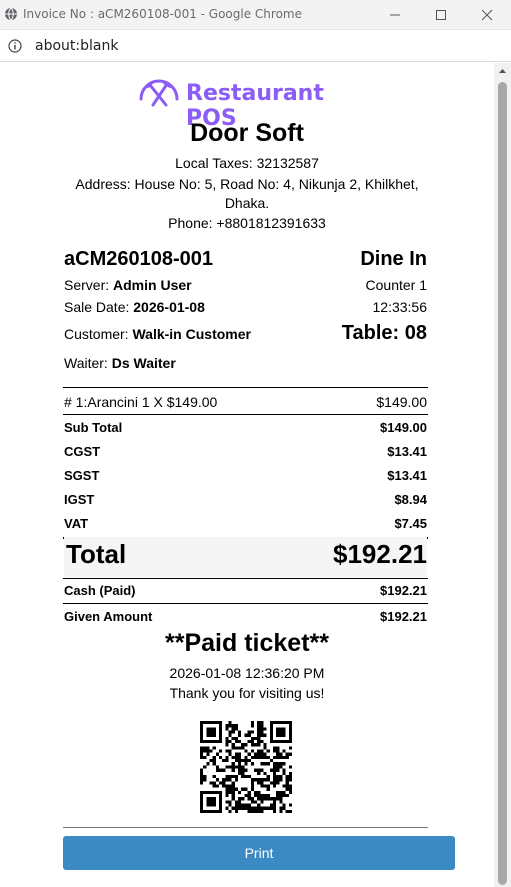 This screenshot has width=511, height=887. What do you see at coordinates (396, 285) in the screenshot?
I see `counter: Counter 1` at bounding box center [396, 285].